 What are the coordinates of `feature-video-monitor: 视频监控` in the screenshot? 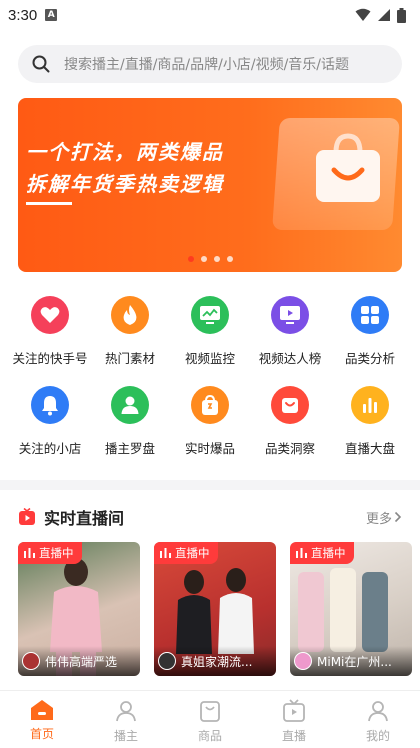 It's located at (210, 341).